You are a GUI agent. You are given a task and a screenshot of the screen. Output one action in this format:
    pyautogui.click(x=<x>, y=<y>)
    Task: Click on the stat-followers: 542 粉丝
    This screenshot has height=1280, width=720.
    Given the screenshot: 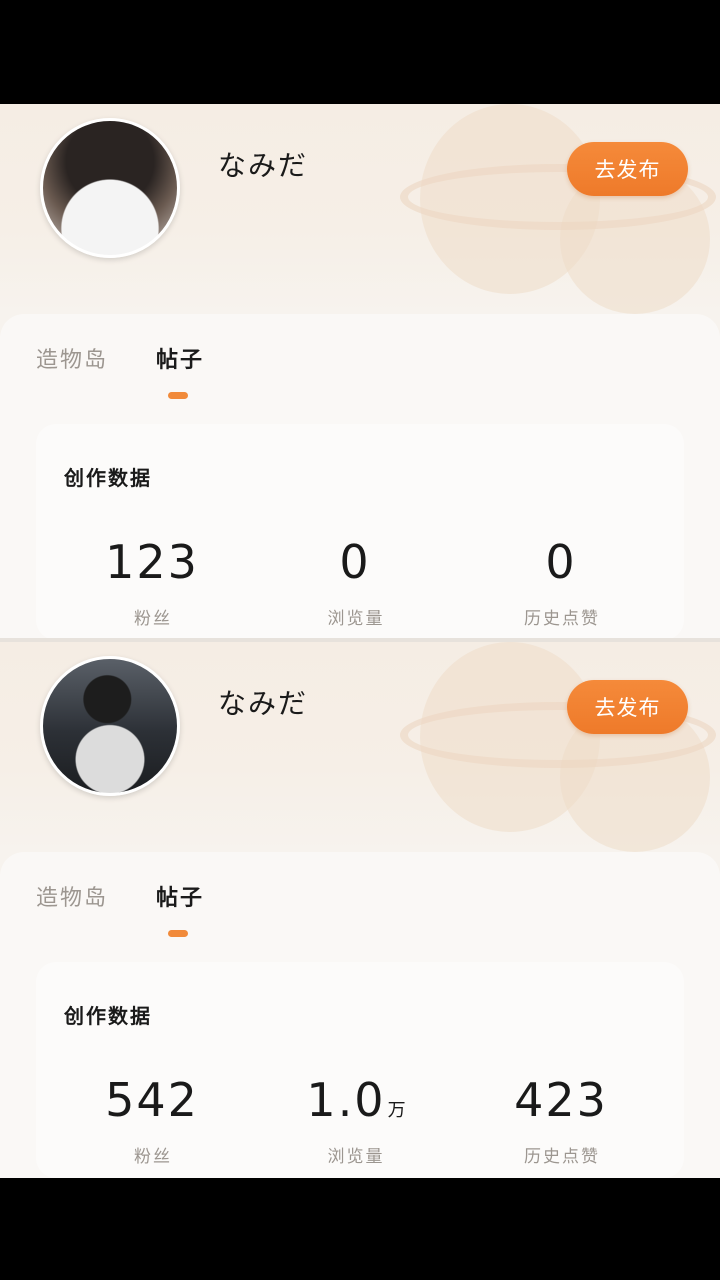 What is the action you would take?
    pyautogui.click(x=153, y=1119)
    